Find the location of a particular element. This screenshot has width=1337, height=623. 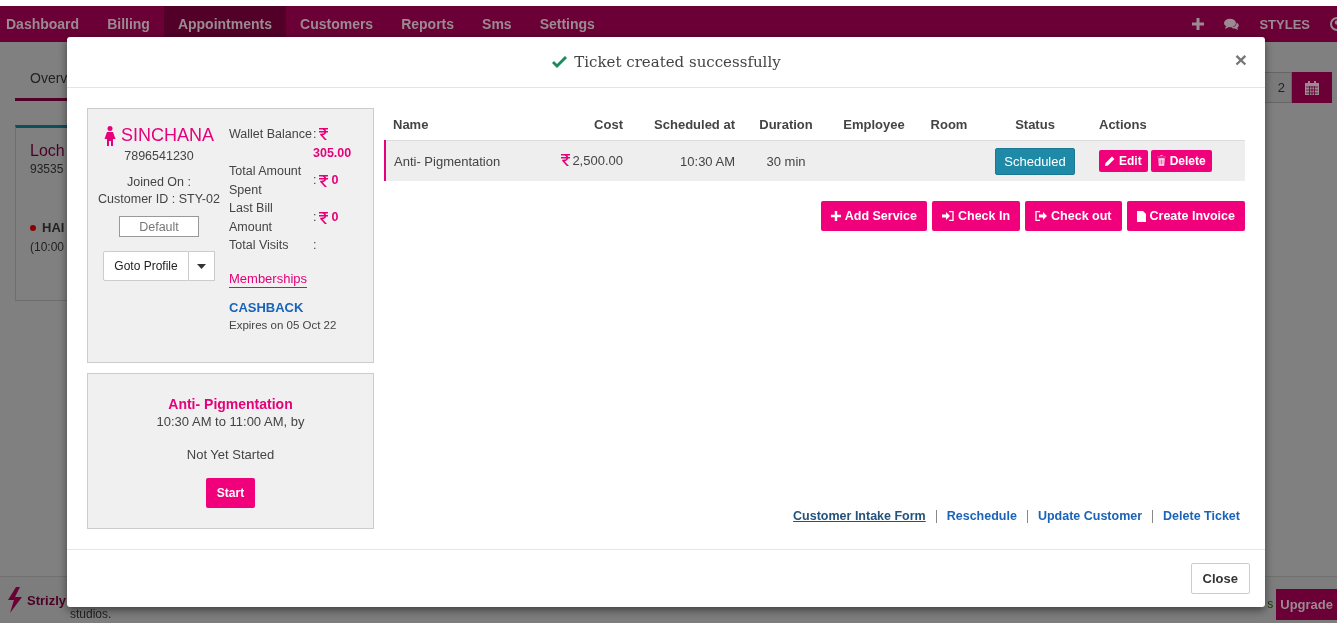

action-link: Delete Ticket is located at coordinates (1201, 516).